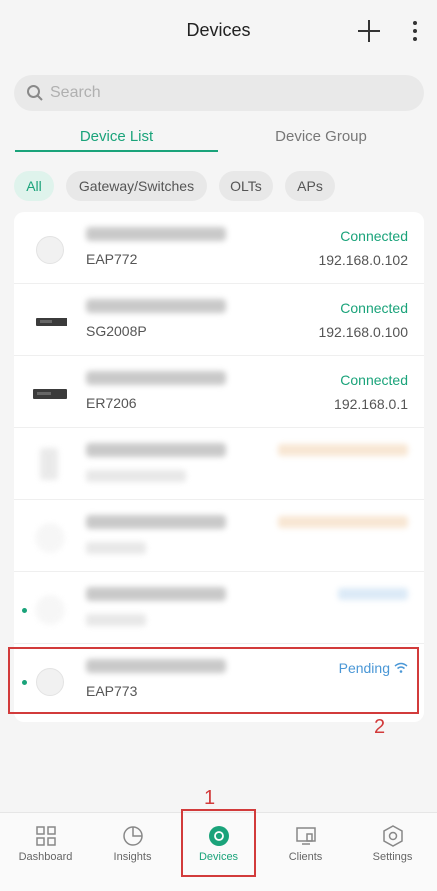 The width and height of the screenshot is (437, 891). What do you see at coordinates (218, 843) in the screenshot?
I see `highlight-box-devices-tab` at bounding box center [218, 843].